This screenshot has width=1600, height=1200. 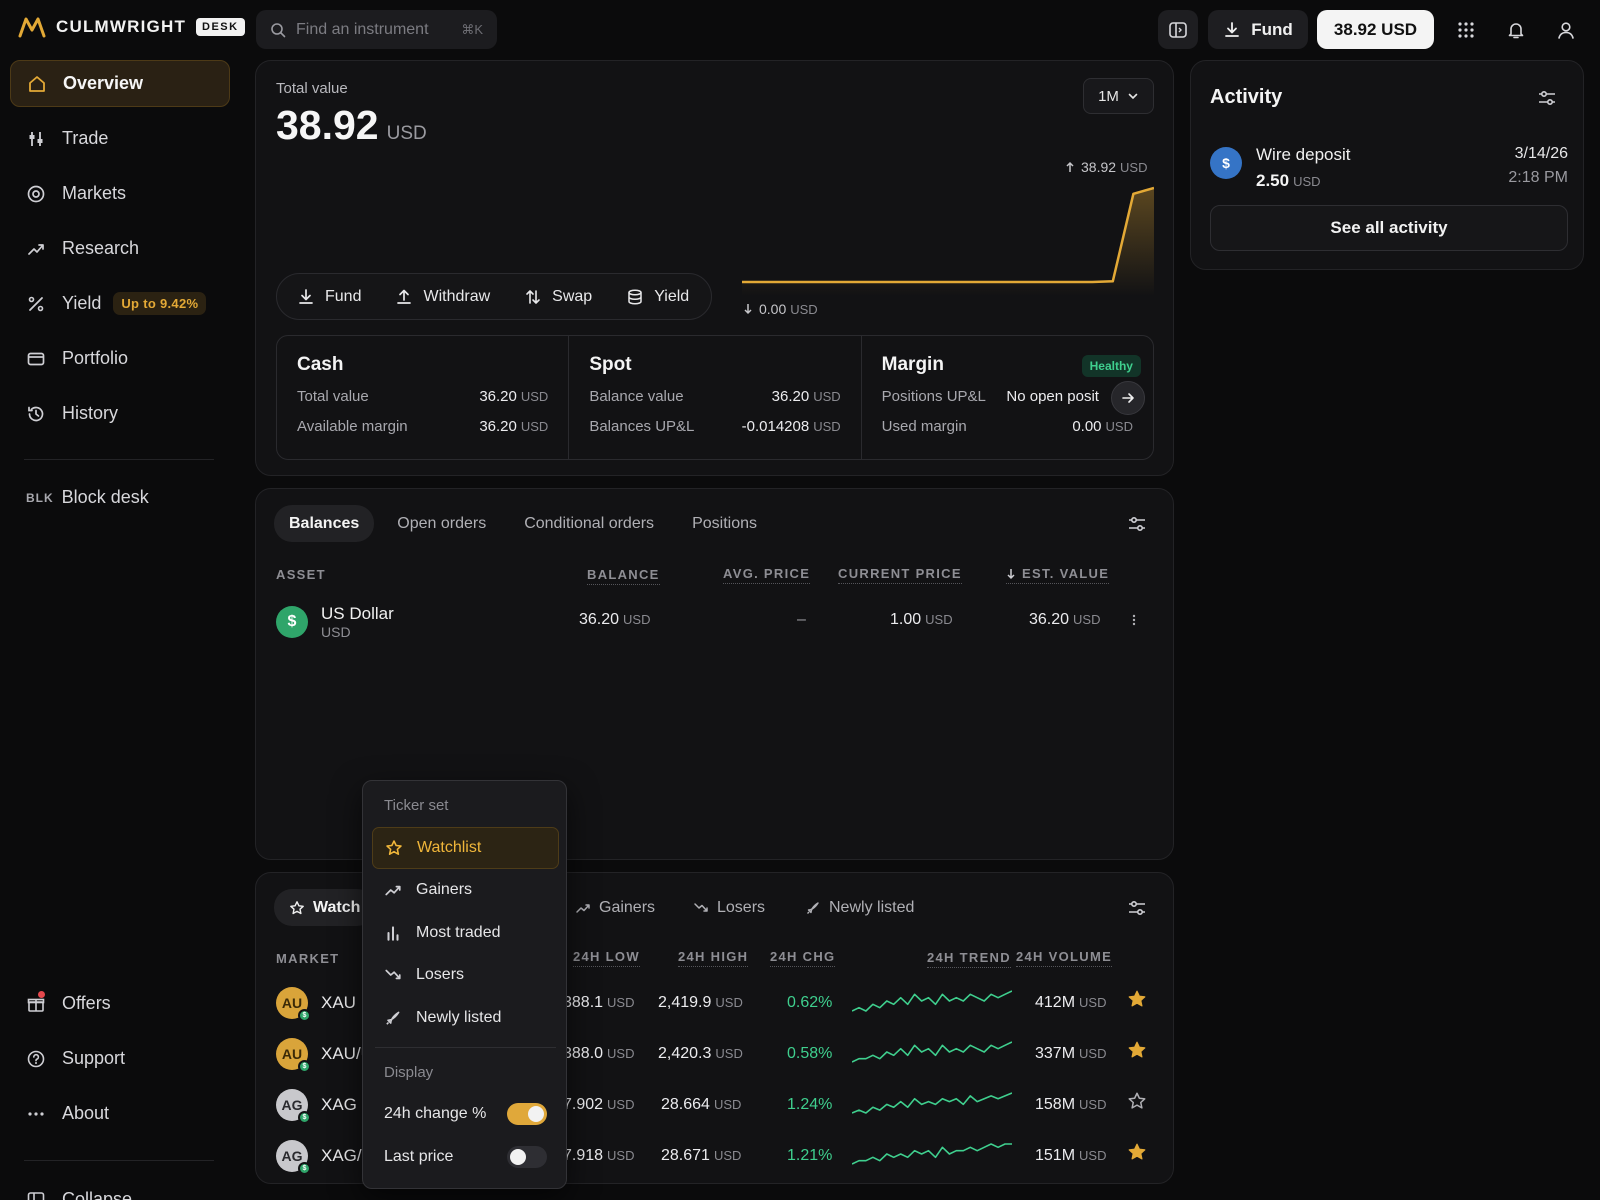 I want to click on col-24h-trend: 24H TREND, so click(x=969, y=959).